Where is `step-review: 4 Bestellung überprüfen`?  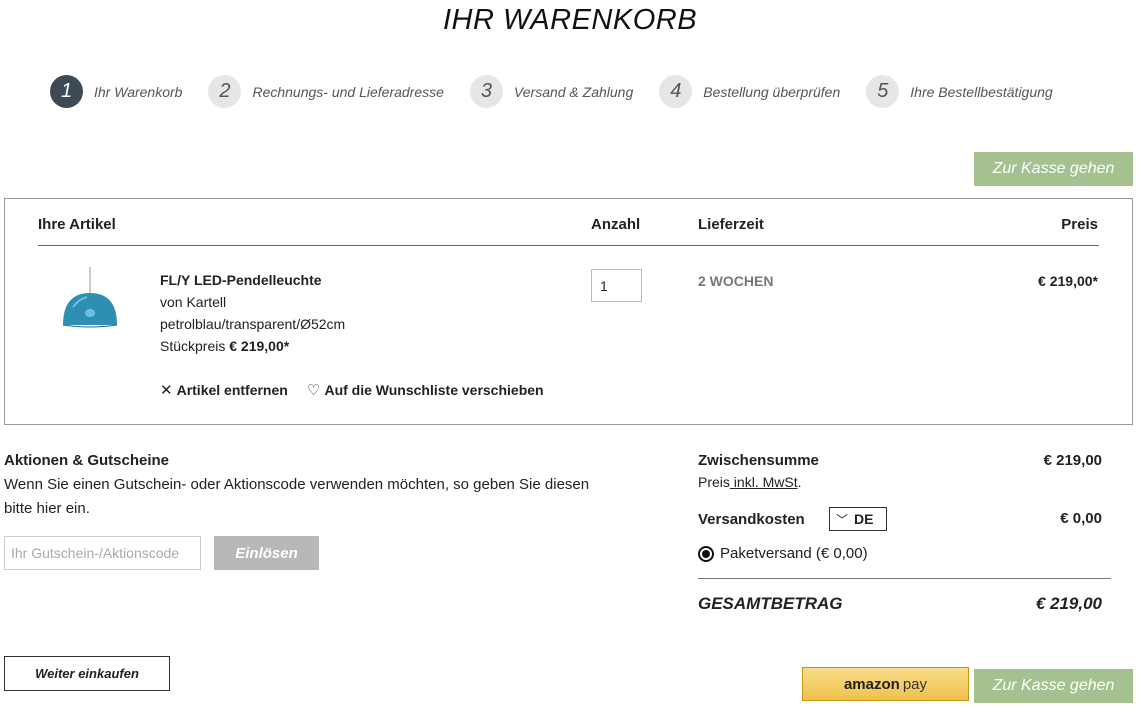 step-review: 4 Bestellung überprüfen is located at coordinates (749, 91).